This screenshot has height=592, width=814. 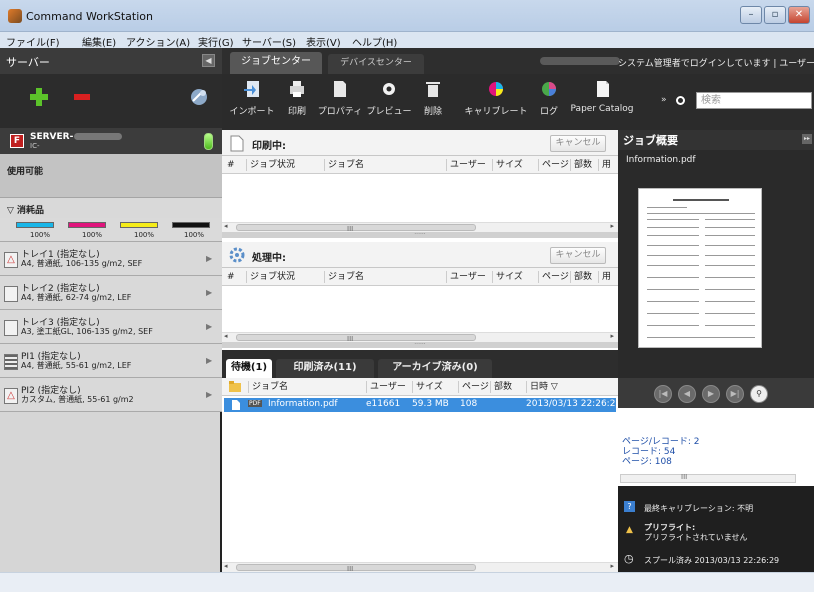 What do you see at coordinates (700, 268) in the screenshot?
I see `page-thumbnail` at bounding box center [700, 268].